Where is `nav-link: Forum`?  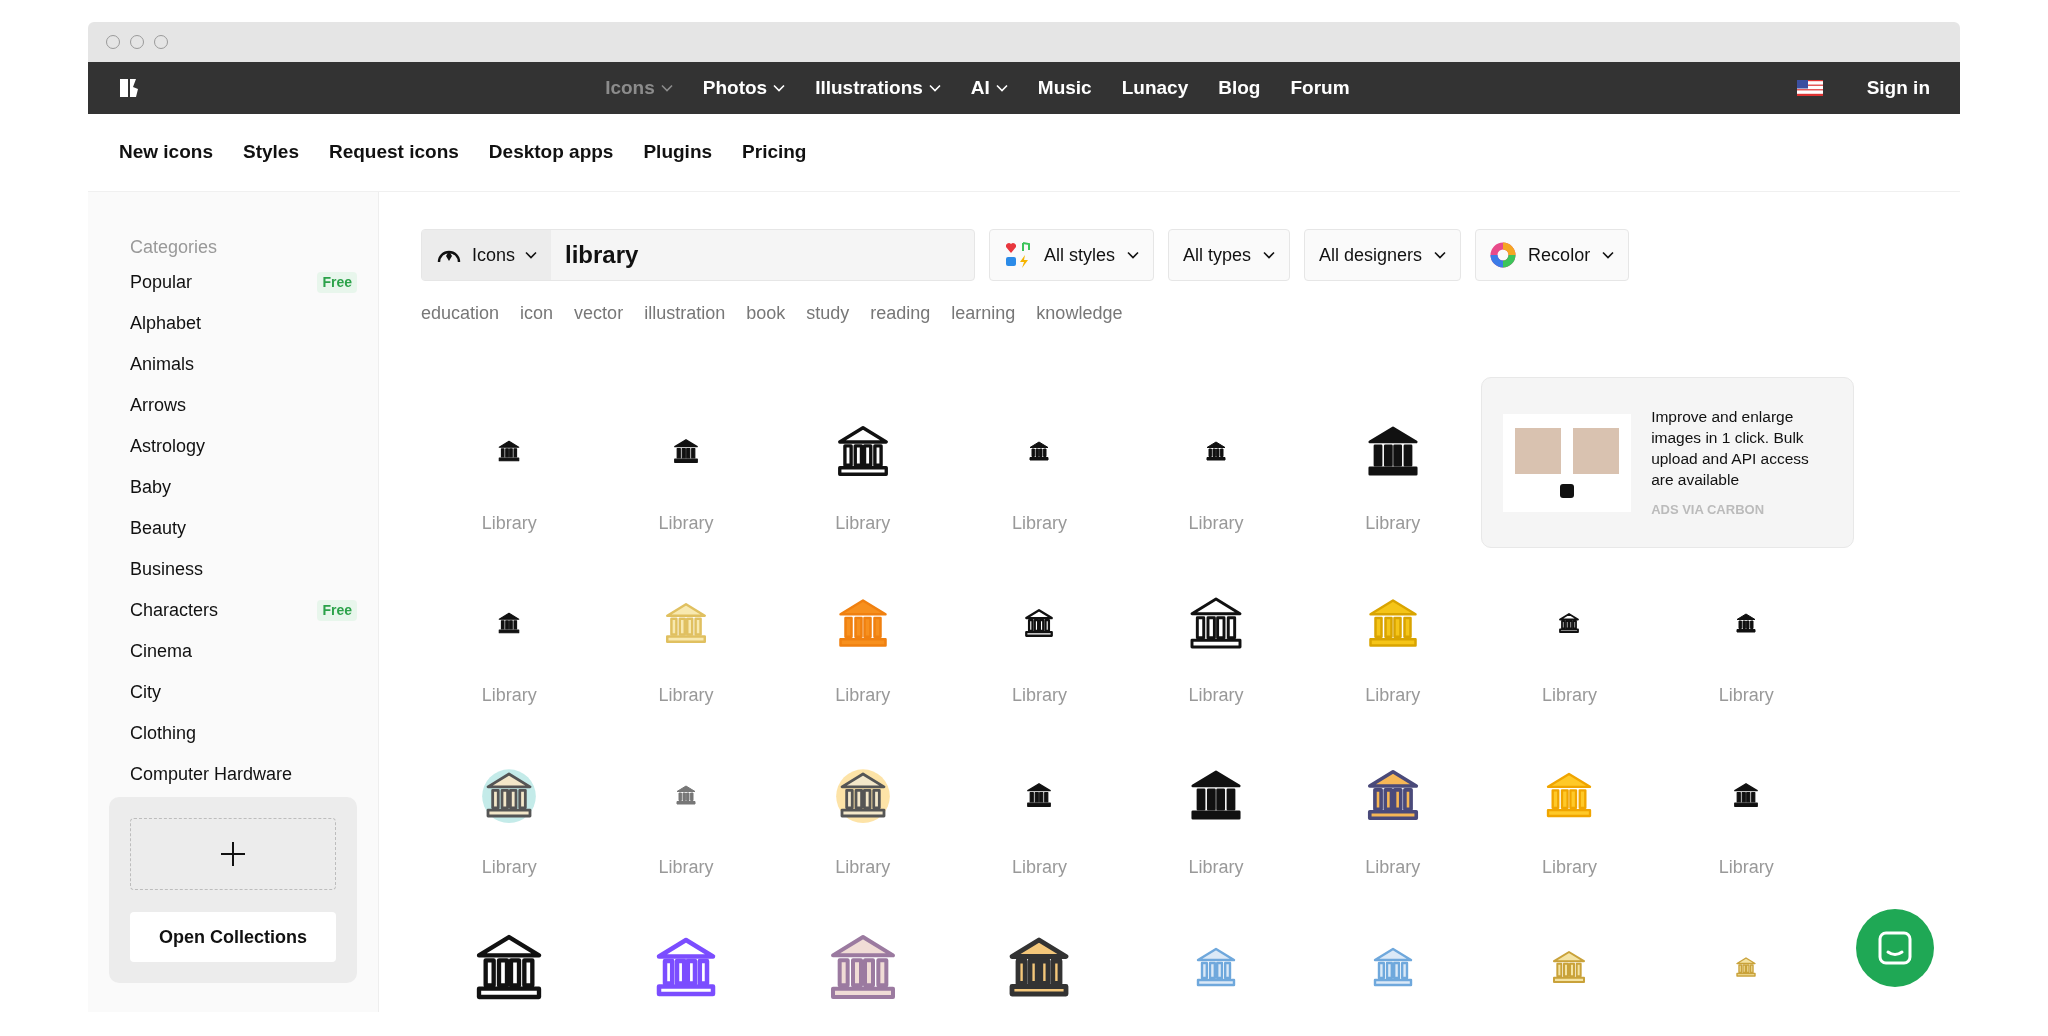
nav-link: Forum is located at coordinates (1320, 88).